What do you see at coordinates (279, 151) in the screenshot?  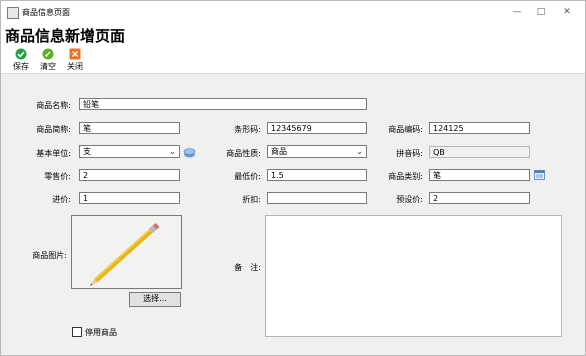 I see `nature-value: 商品` at bounding box center [279, 151].